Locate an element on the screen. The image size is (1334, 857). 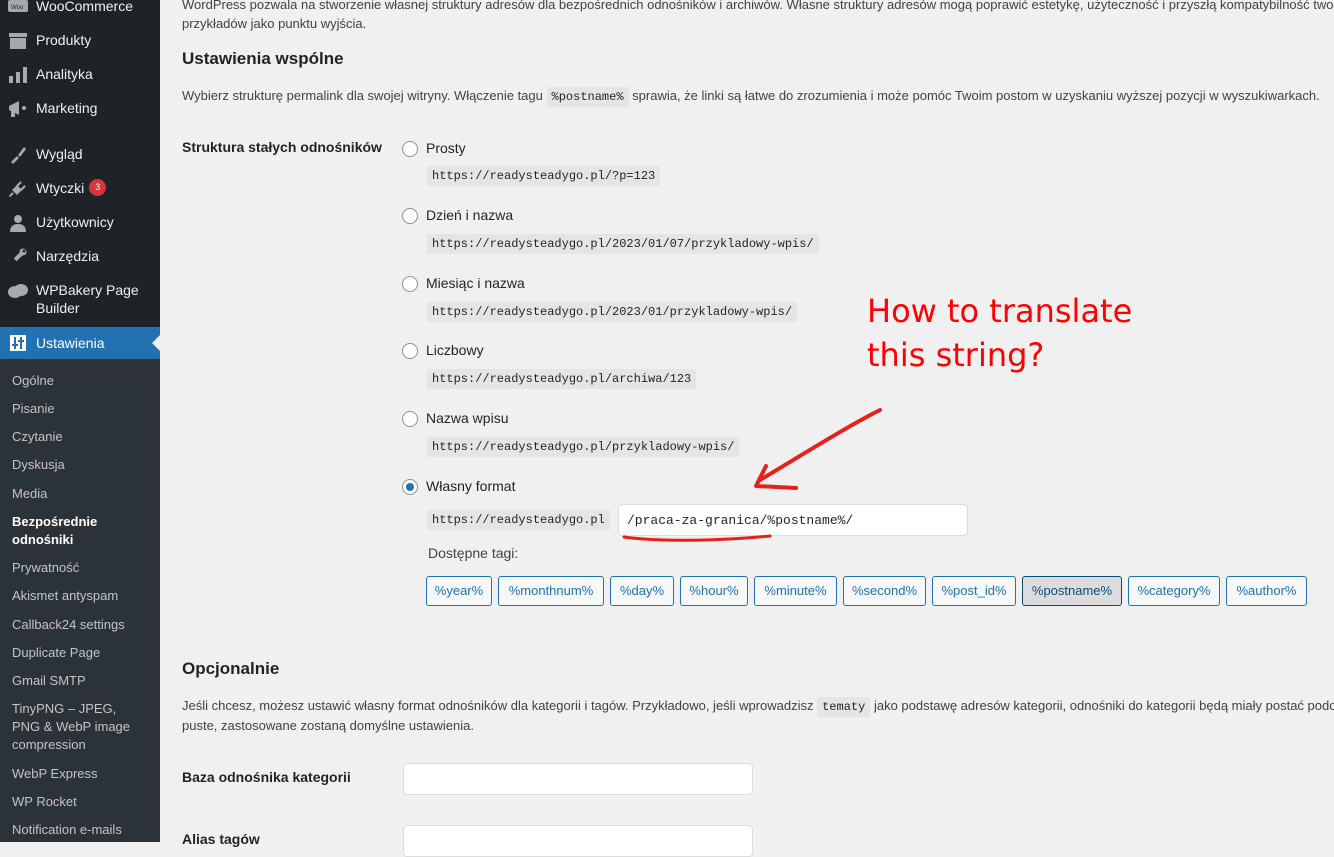
submenu-item-permalinks: Bezpośrednie odnośniki is located at coordinates (62, 531).